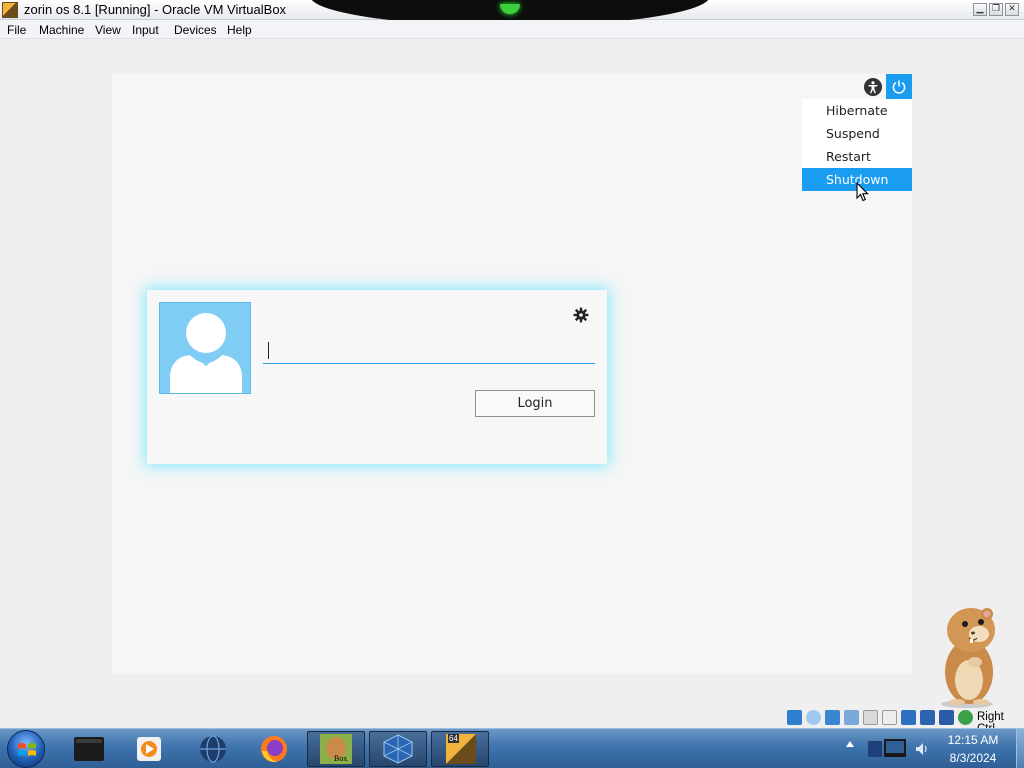  What do you see at coordinates (899, 87) in the screenshot?
I see `power-icon` at bounding box center [899, 87].